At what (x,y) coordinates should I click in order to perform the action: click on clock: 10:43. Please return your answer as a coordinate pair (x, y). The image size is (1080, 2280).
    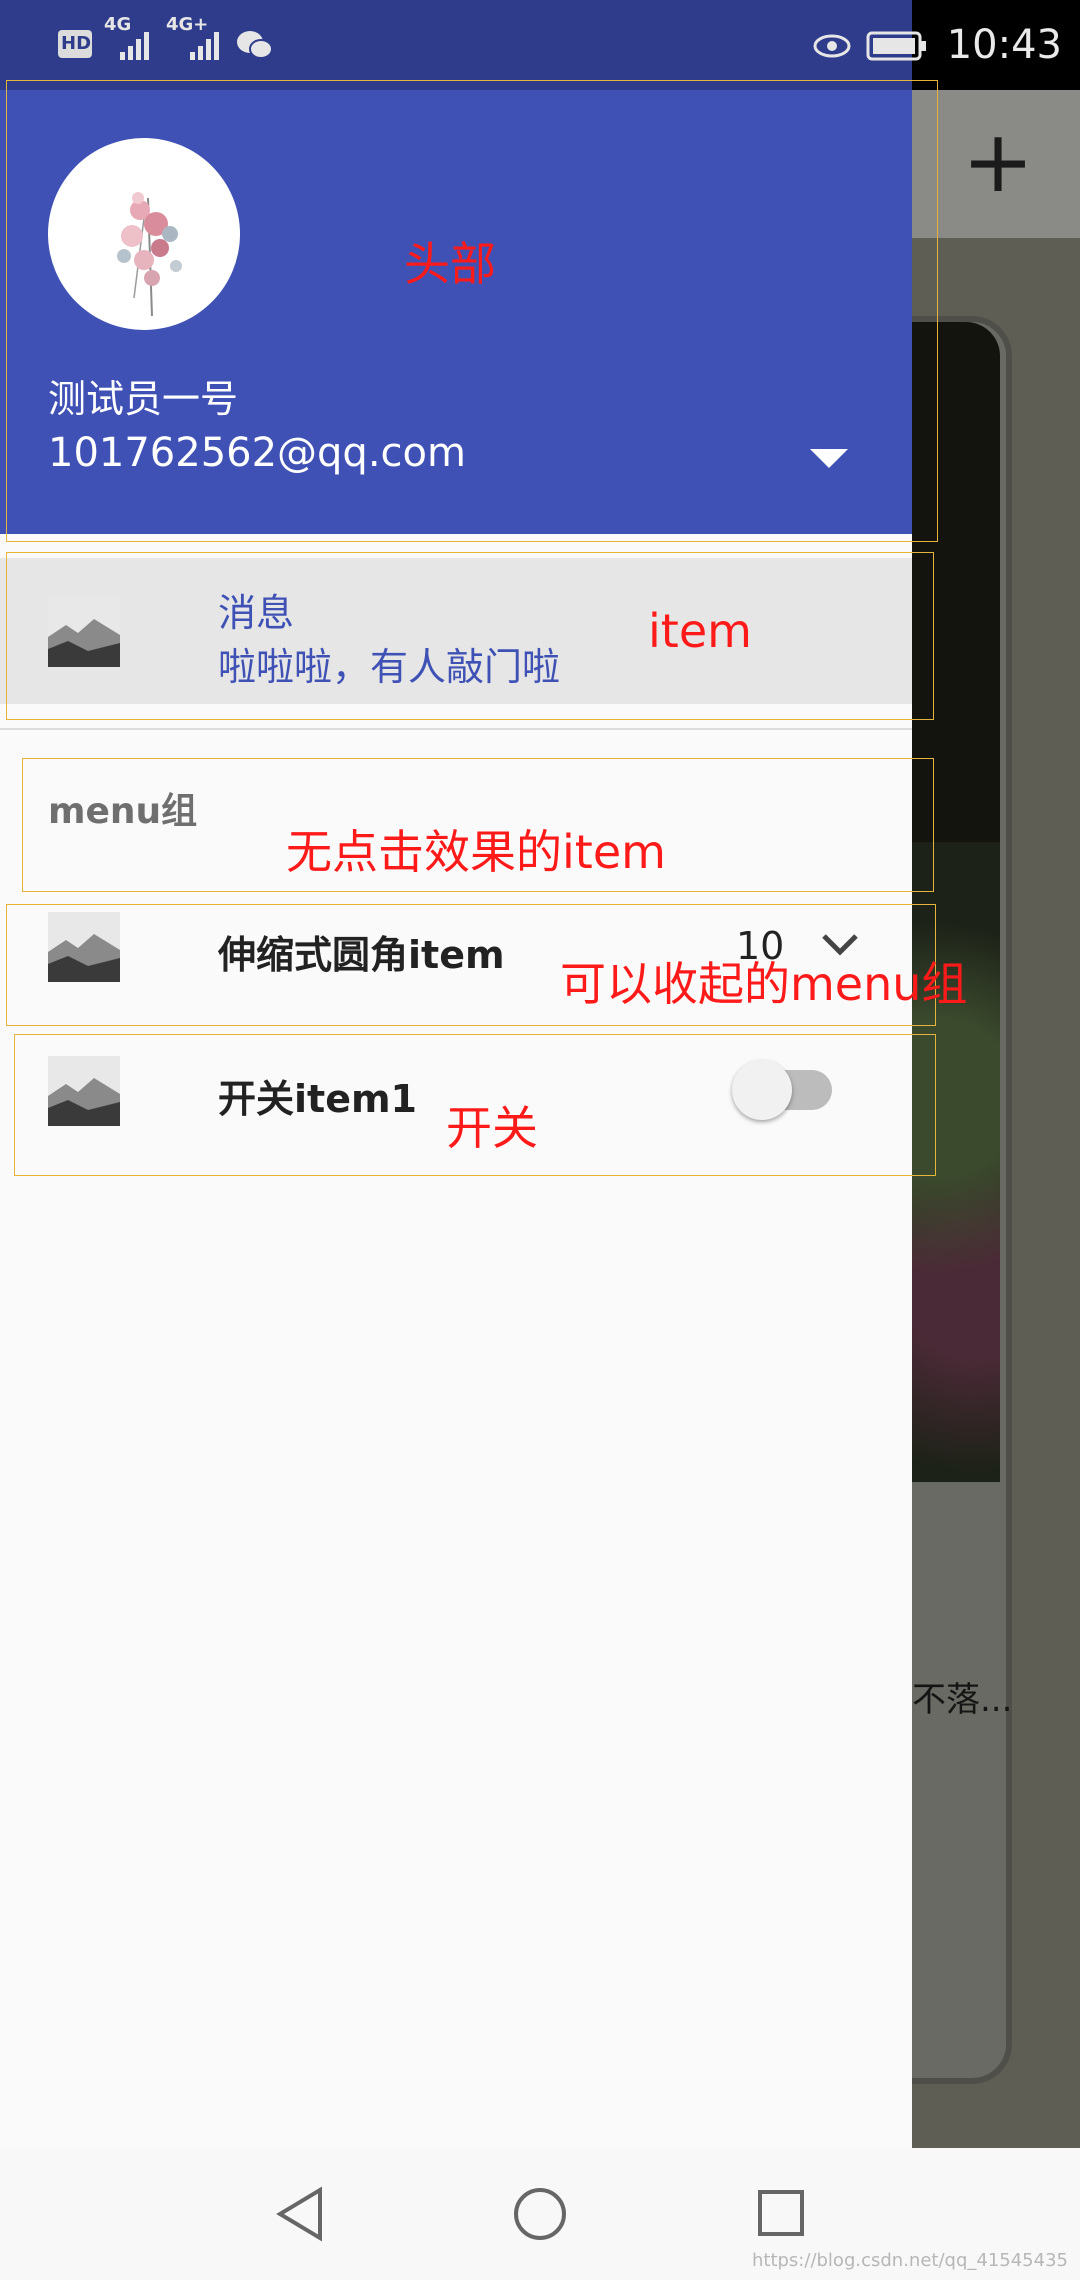
    Looking at the image, I should click on (1004, 45).